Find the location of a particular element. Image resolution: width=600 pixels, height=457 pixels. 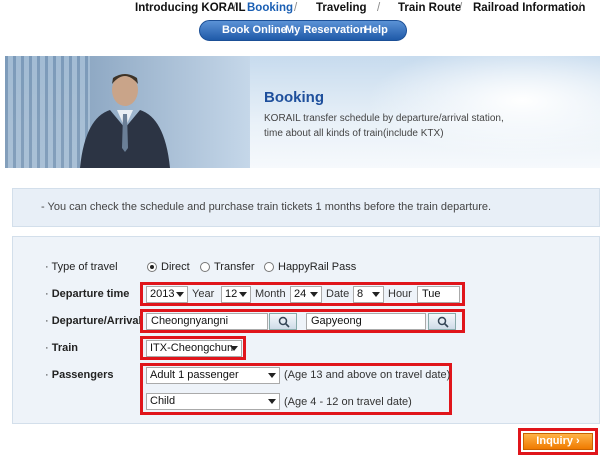

arrival-search-button is located at coordinates (442, 321).